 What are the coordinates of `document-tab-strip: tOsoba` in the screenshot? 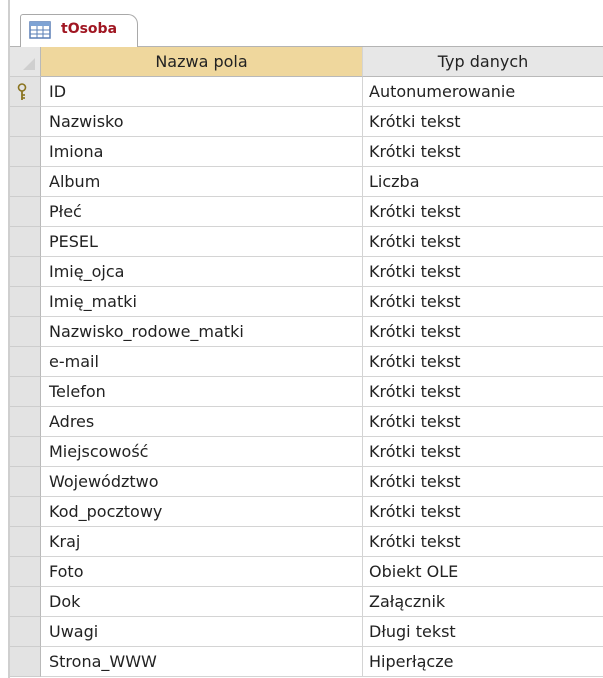 It's located at (306, 23).